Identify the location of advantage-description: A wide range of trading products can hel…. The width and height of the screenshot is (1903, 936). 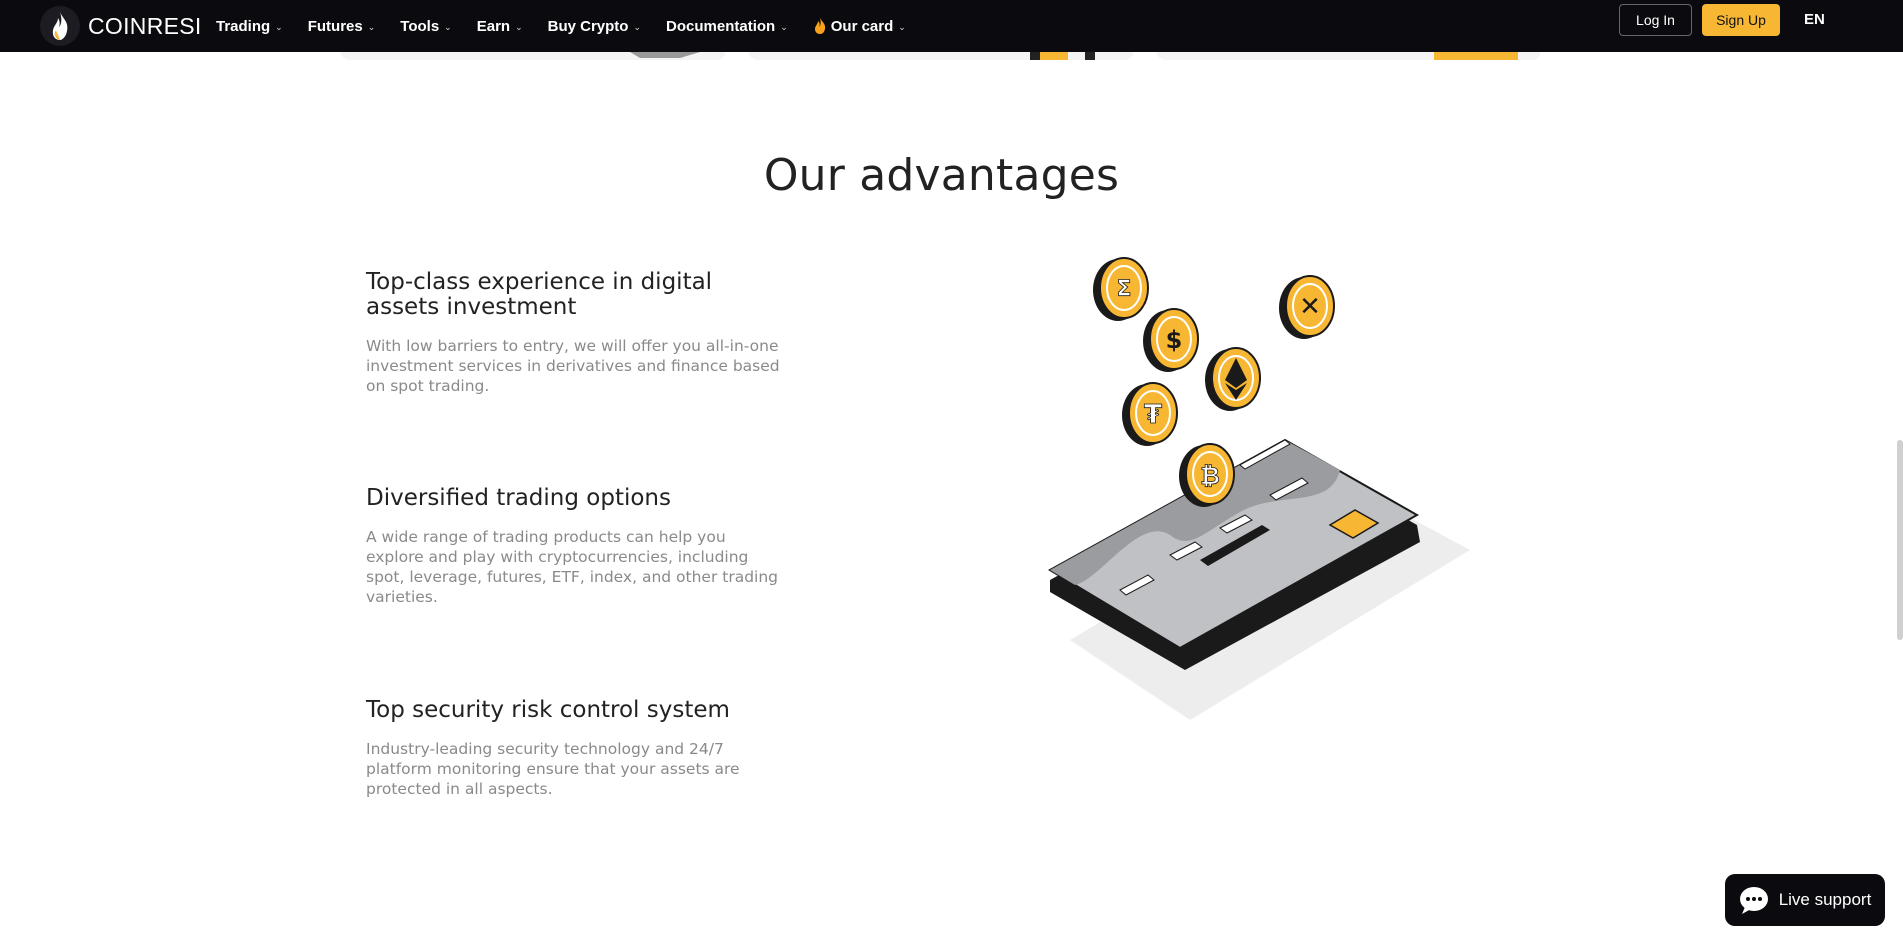
(572, 567).